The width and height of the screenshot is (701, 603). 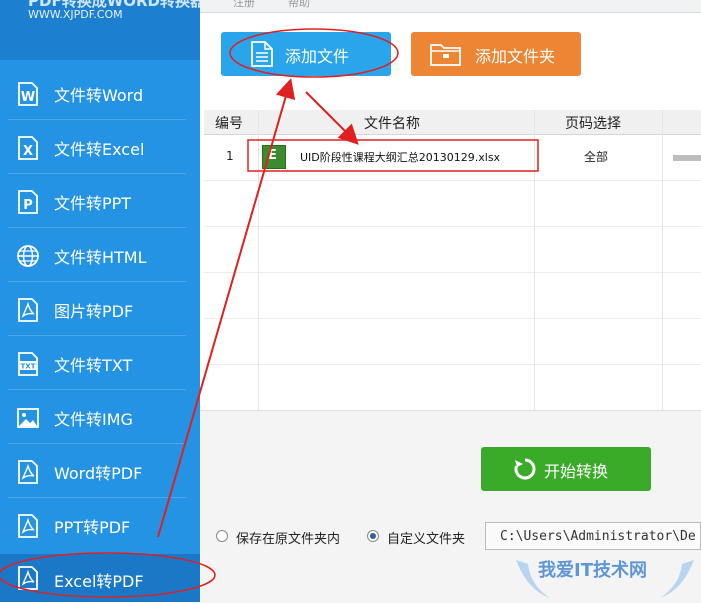 I want to click on globe-icon, so click(x=28, y=256).